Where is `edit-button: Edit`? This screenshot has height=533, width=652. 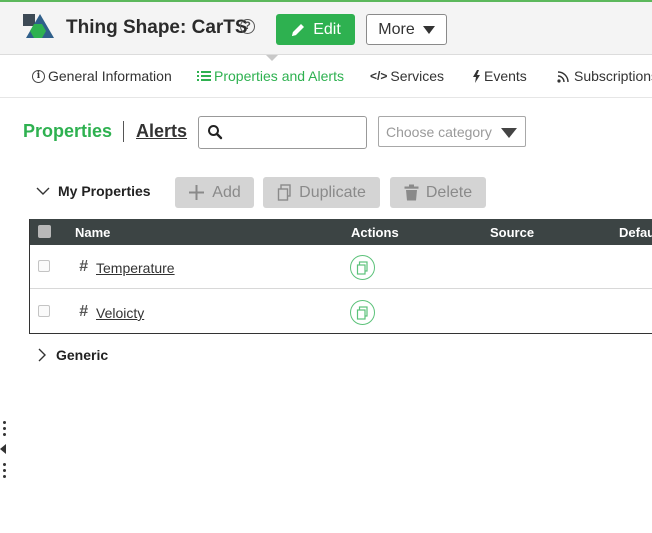 edit-button: Edit is located at coordinates (315, 29).